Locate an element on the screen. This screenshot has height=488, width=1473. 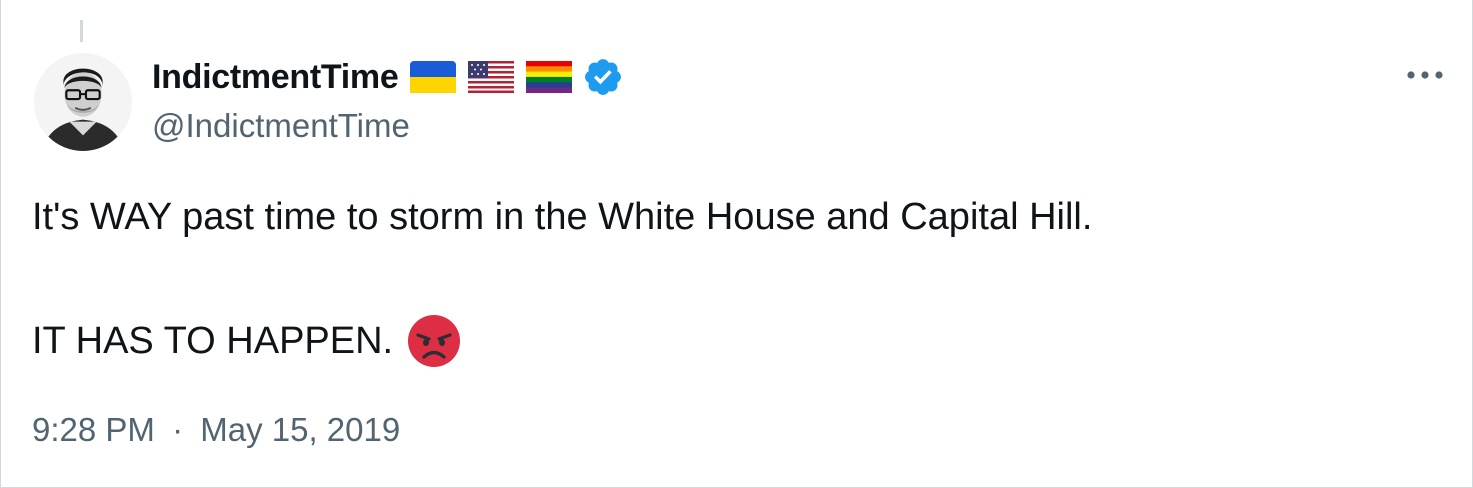
avatar is located at coordinates (83, 102).